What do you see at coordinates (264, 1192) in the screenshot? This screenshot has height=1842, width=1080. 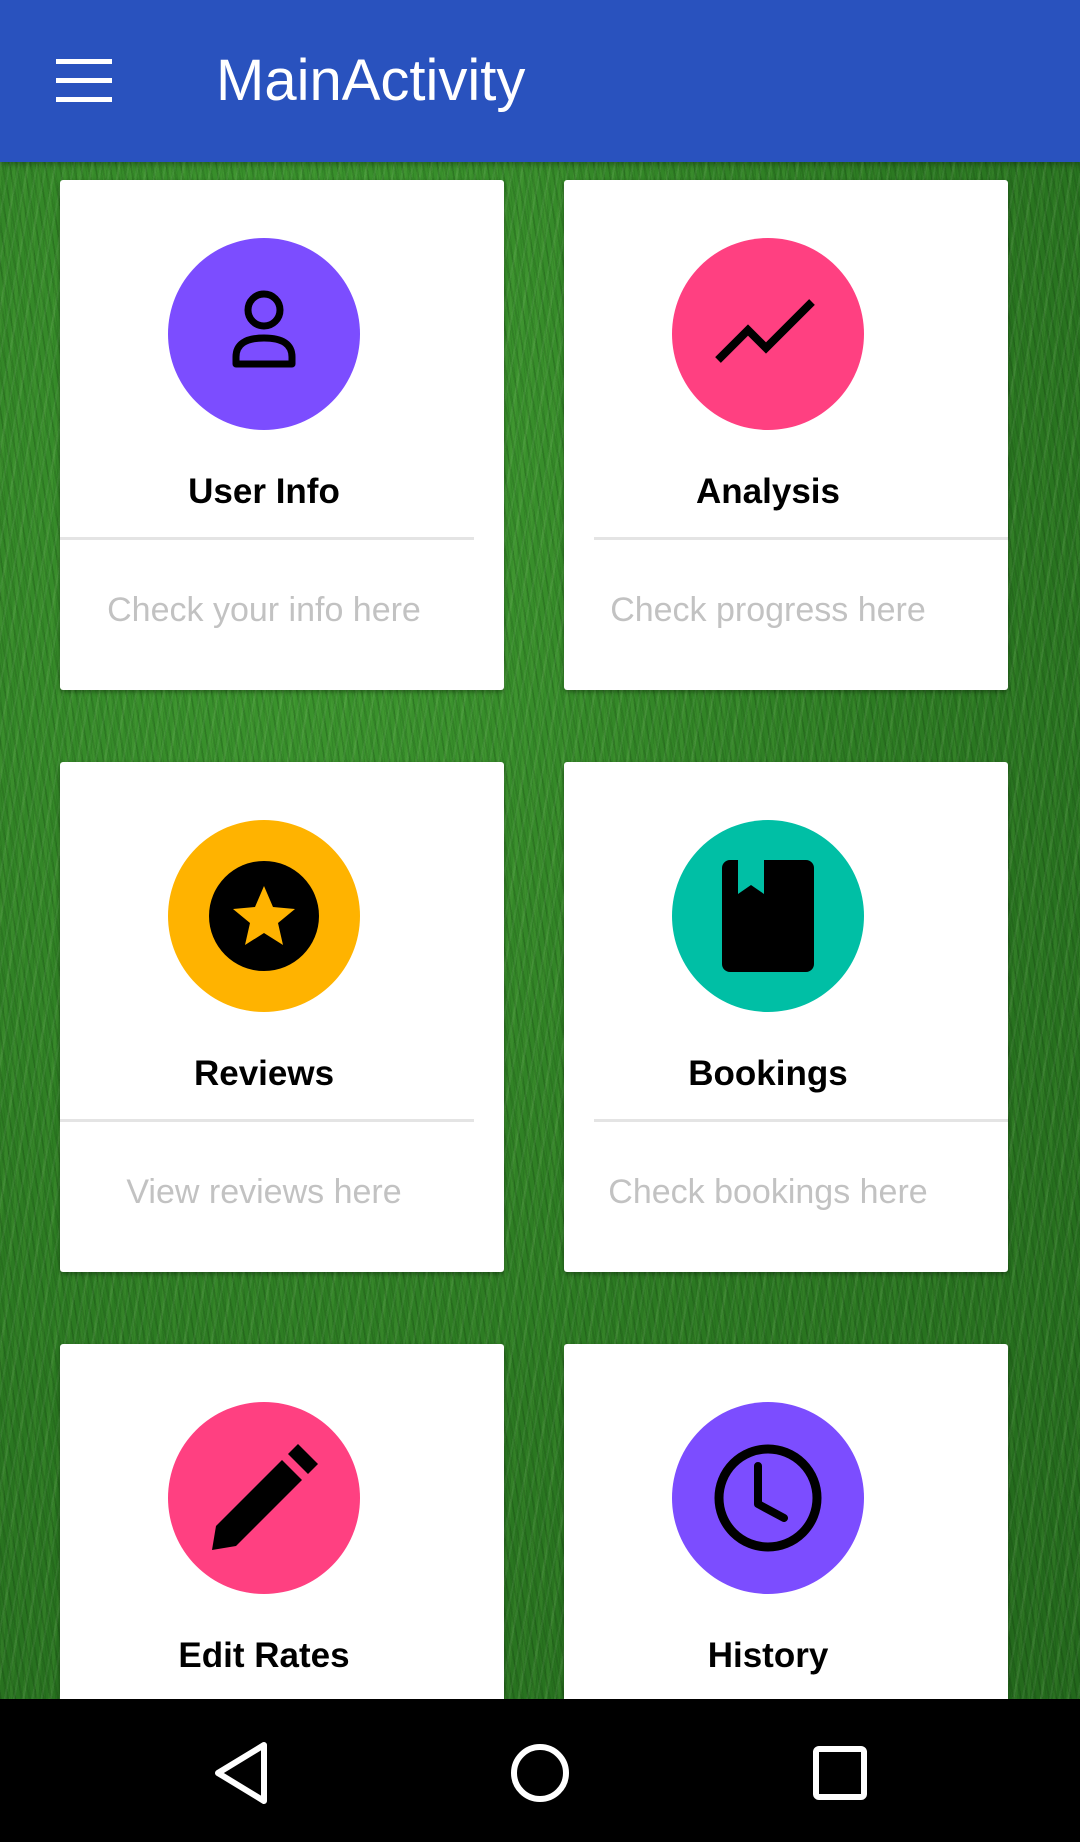 I see `card-subtitle: View reviews here` at bounding box center [264, 1192].